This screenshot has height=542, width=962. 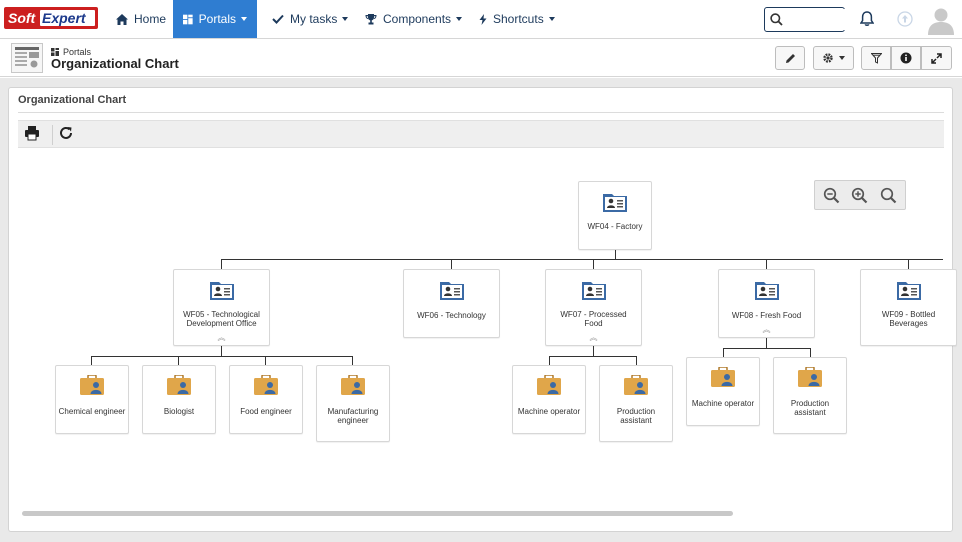 I want to click on fullscreen-button, so click(x=936, y=58).